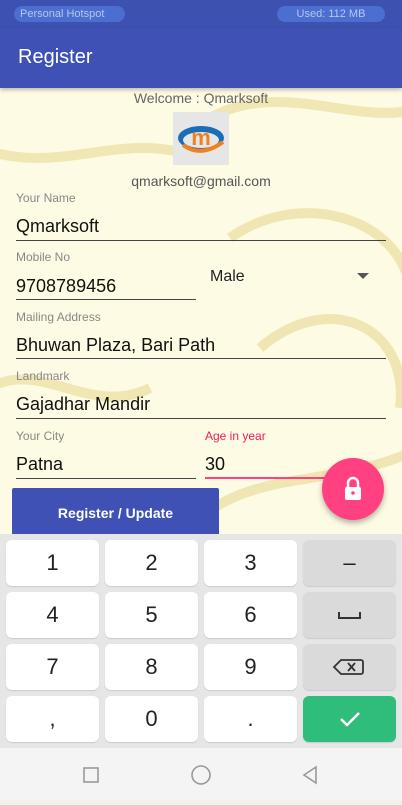 The width and height of the screenshot is (402, 805). Describe the element at coordinates (250, 667) in the screenshot. I see `key-9: 9` at that location.